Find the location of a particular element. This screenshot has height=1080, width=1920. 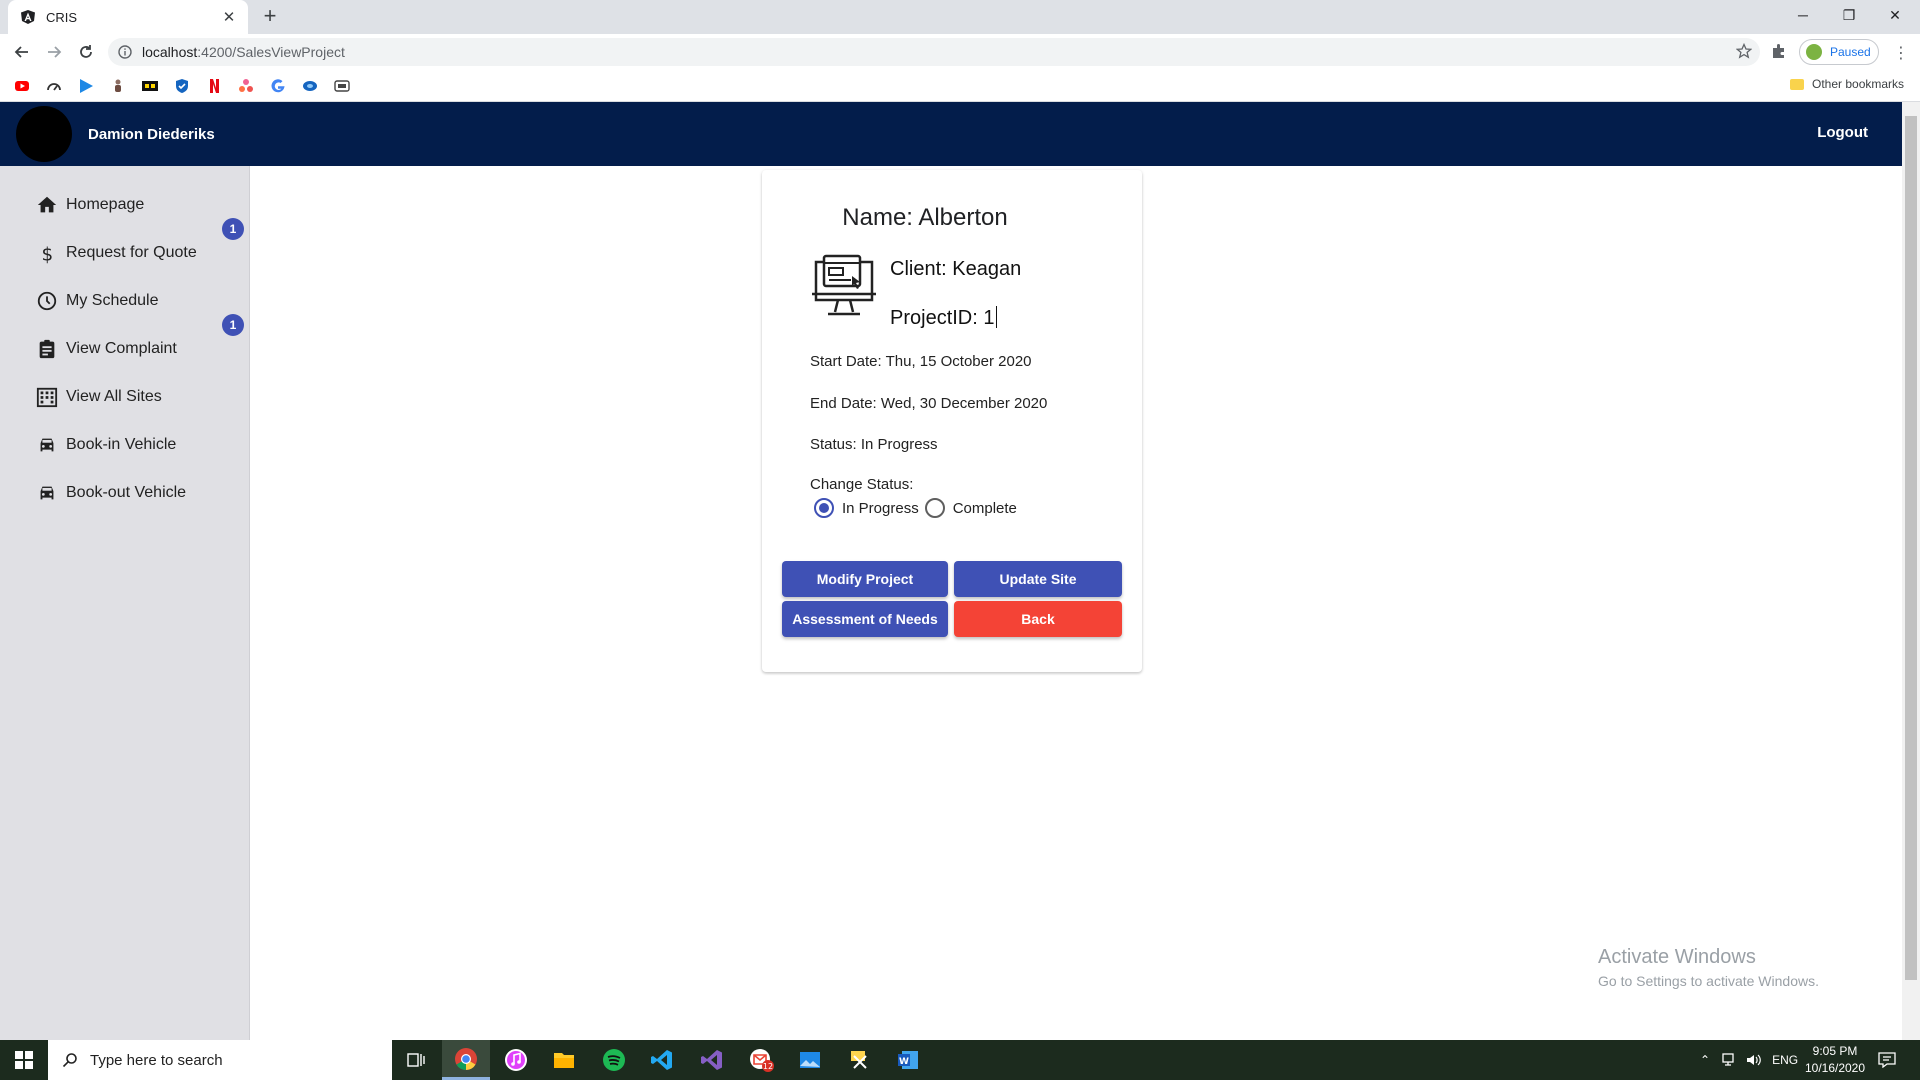

file-explorer-icon is located at coordinates (564, 1060).